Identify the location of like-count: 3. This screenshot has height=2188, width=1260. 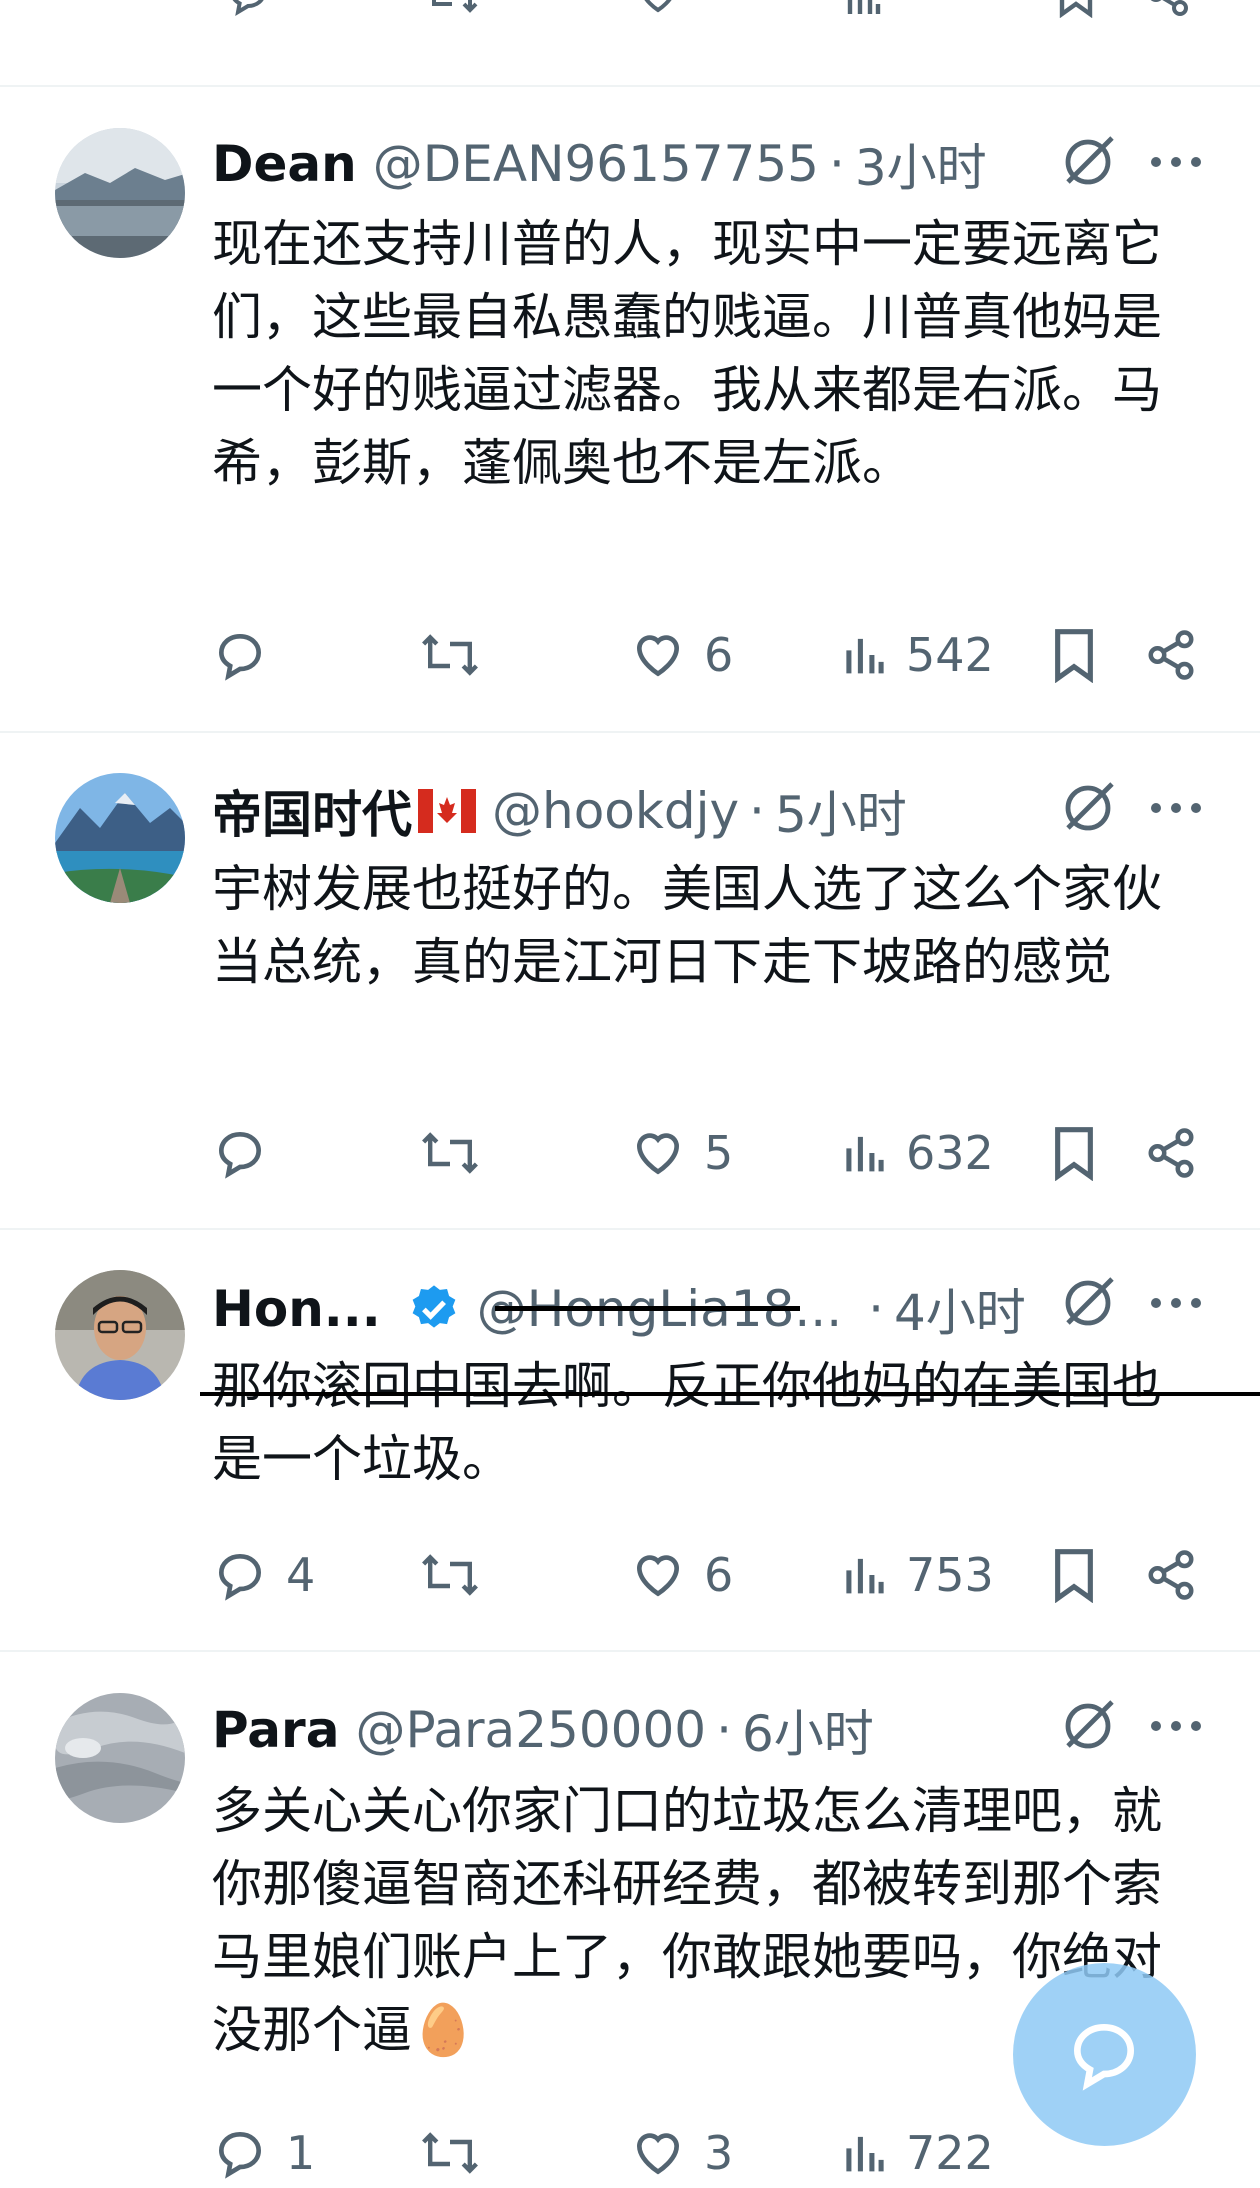
(719, 2153).